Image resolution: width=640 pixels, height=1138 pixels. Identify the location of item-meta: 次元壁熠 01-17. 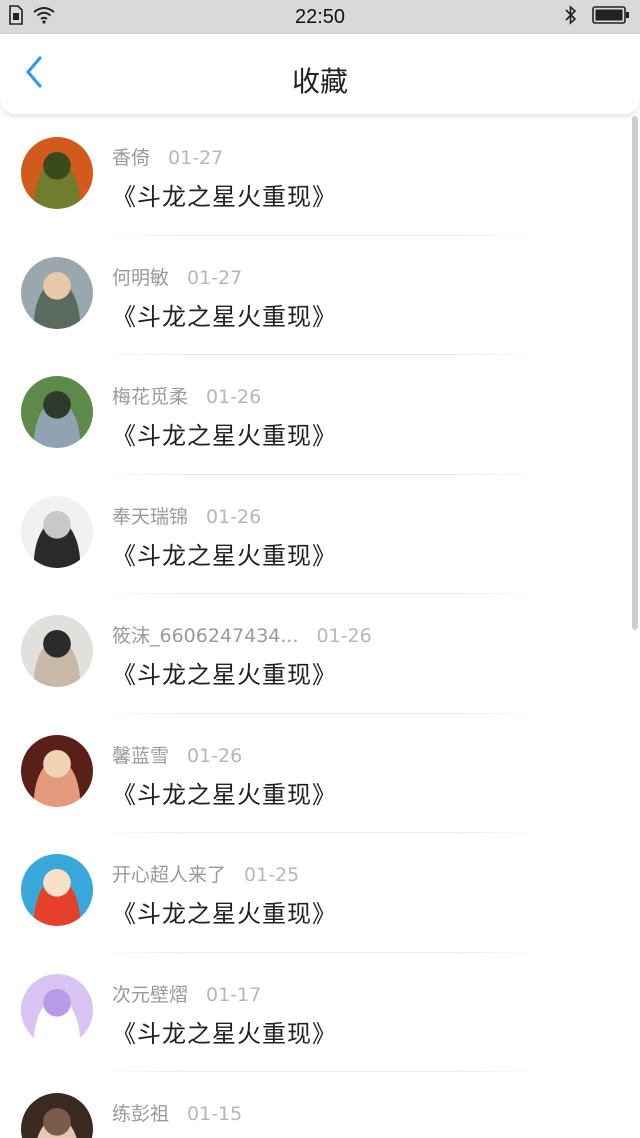
(186, 993).